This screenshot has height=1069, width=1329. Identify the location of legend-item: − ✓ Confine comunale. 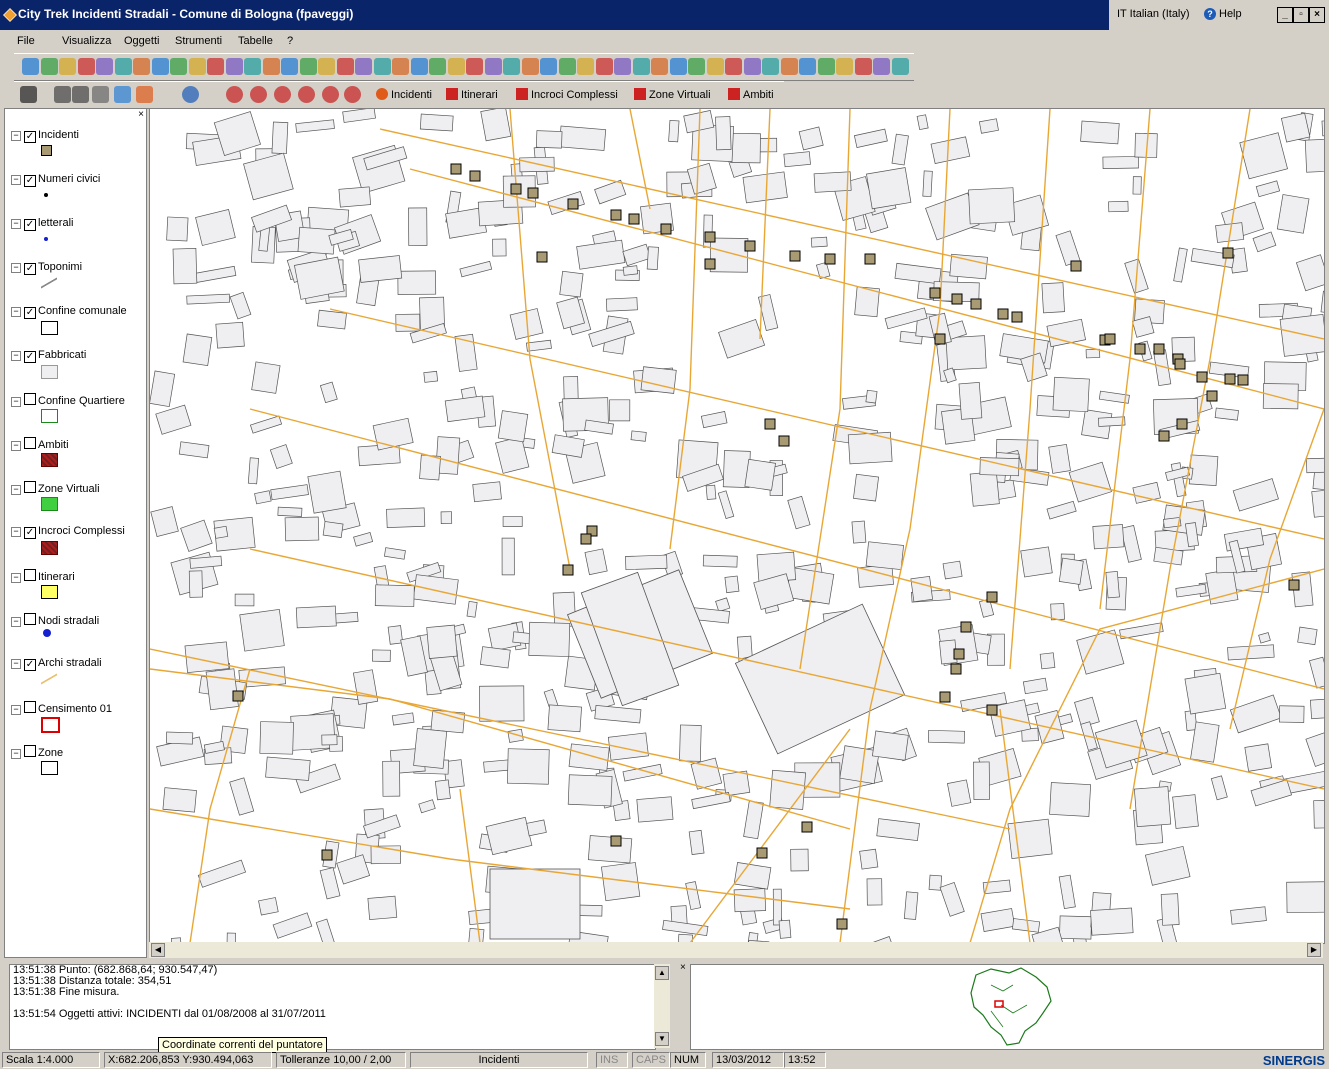
(69, 312).